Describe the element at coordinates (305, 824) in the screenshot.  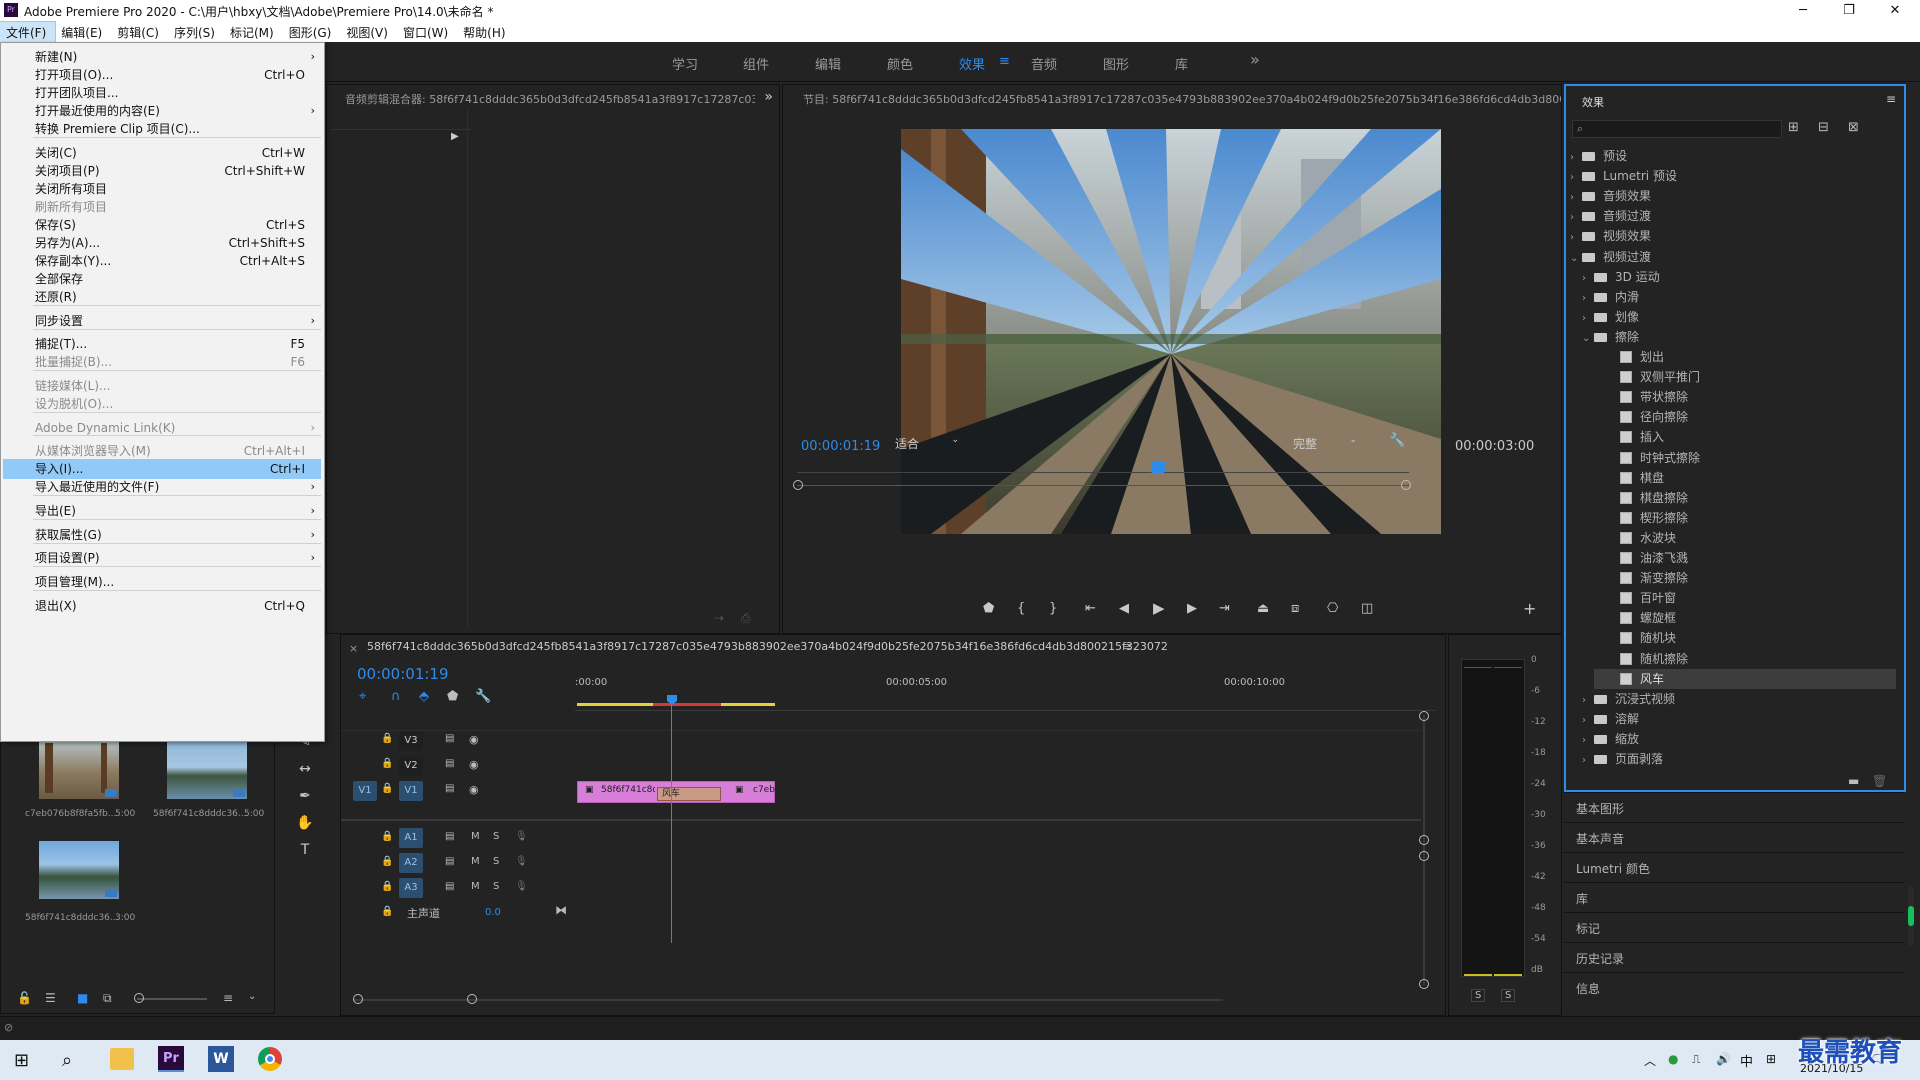
I see `hand-tool-icon: ✋` at that location.